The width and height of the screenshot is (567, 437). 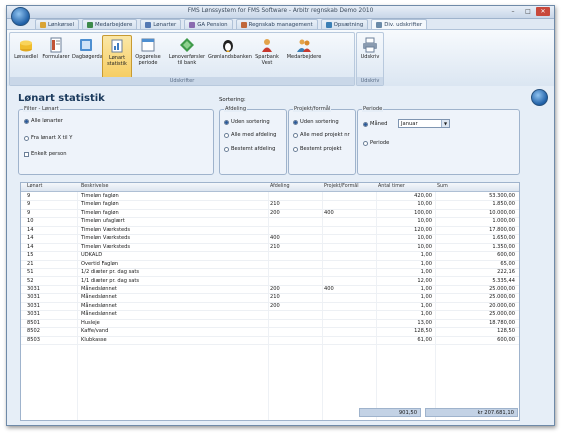 What do you see at coordinates (409, 124) in the screenshot?
I see `month-value: Januar` at bounding box center [409, 124].